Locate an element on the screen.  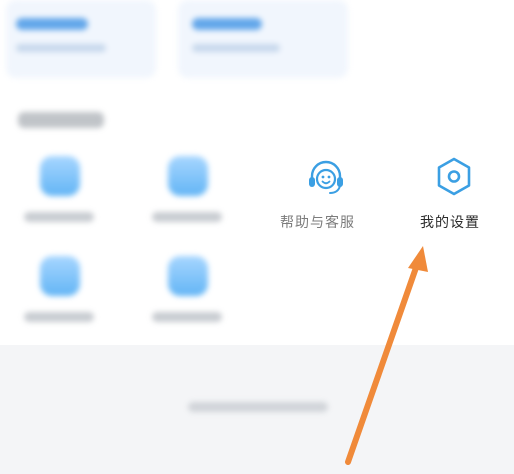
grid-item-help-service: 帮助与客服 is located at coordinates (325, 195).